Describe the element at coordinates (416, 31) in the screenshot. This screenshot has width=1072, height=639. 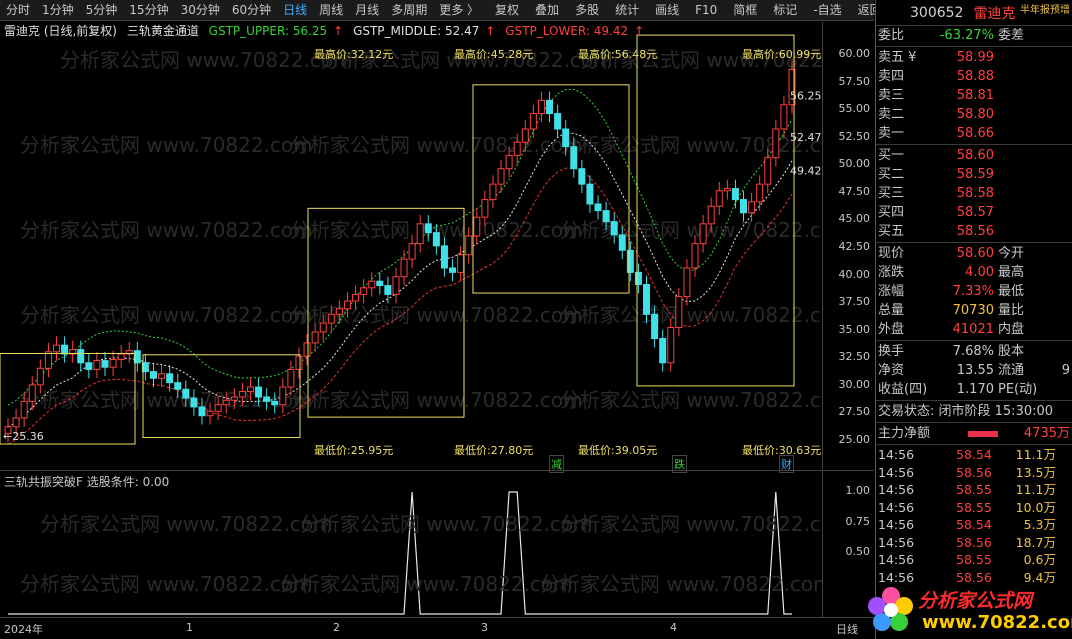
I see `middle-band-label: GSTP_MIDDLE: 52.47` at that location.